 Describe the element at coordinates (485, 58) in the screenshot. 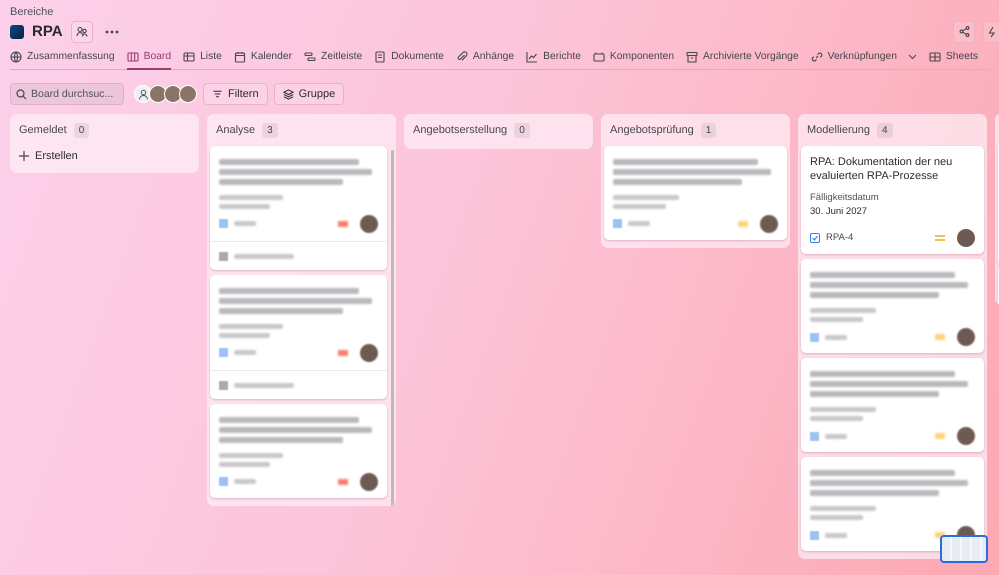

I see `tab: Anhänge` at that location.